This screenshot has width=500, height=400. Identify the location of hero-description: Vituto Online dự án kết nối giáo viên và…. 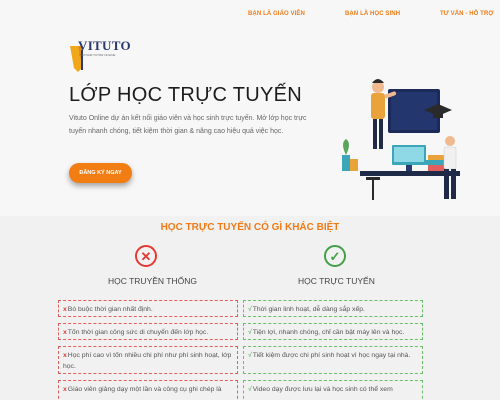
(188, 125).